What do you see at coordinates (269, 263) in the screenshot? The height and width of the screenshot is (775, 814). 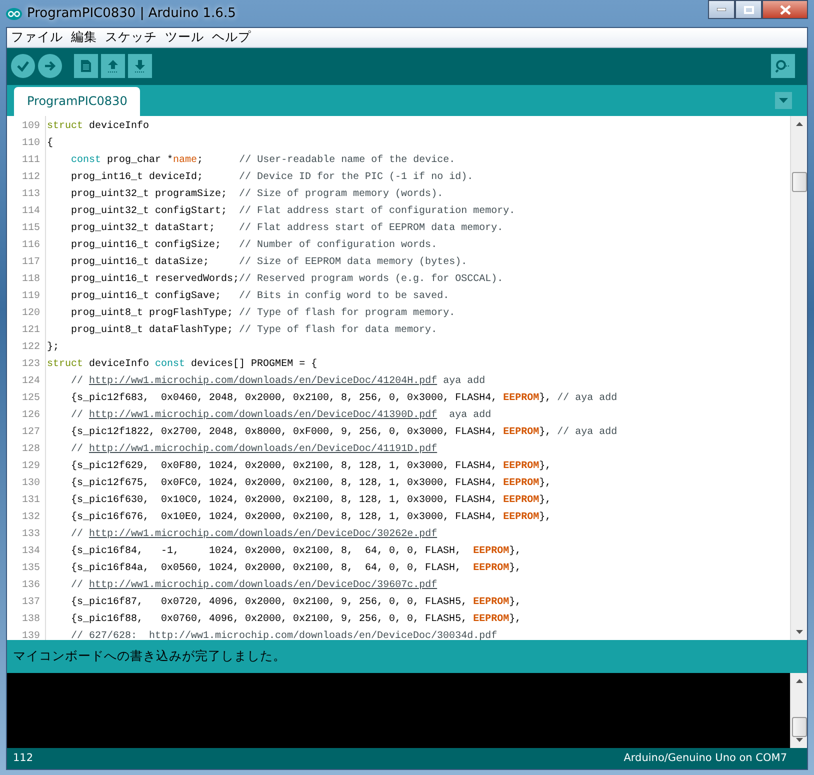 I see `code-line: prog_uint16_t dataSize; // Size of EEPROM data memory (bytes).` at bounding box center [269, 263].